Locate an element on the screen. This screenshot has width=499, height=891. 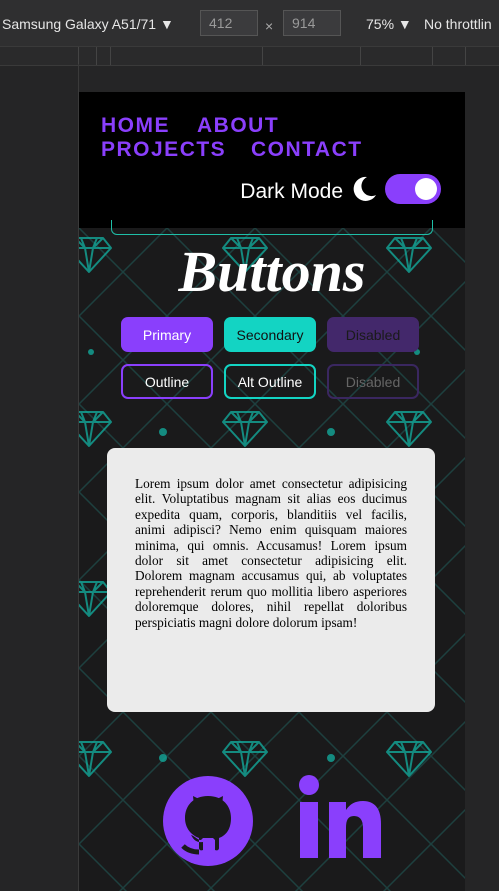
github-icon is located at coordinates (208, 821).